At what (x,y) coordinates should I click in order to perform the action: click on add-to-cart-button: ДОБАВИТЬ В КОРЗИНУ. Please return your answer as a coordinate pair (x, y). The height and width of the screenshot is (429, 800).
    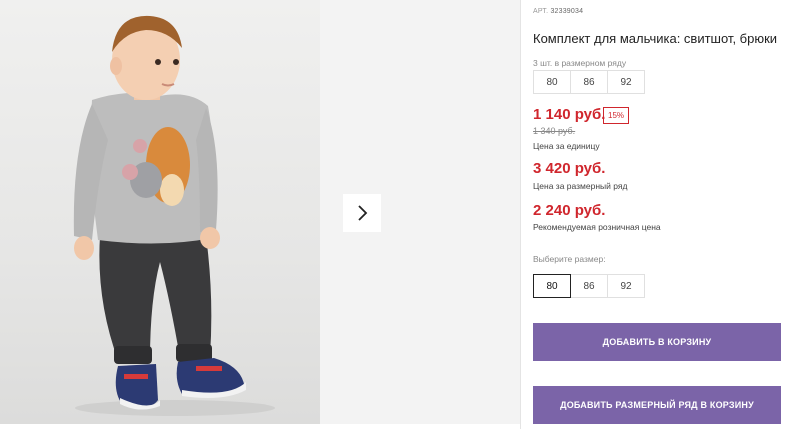
    Looking at the image, I should click on (657, 342).